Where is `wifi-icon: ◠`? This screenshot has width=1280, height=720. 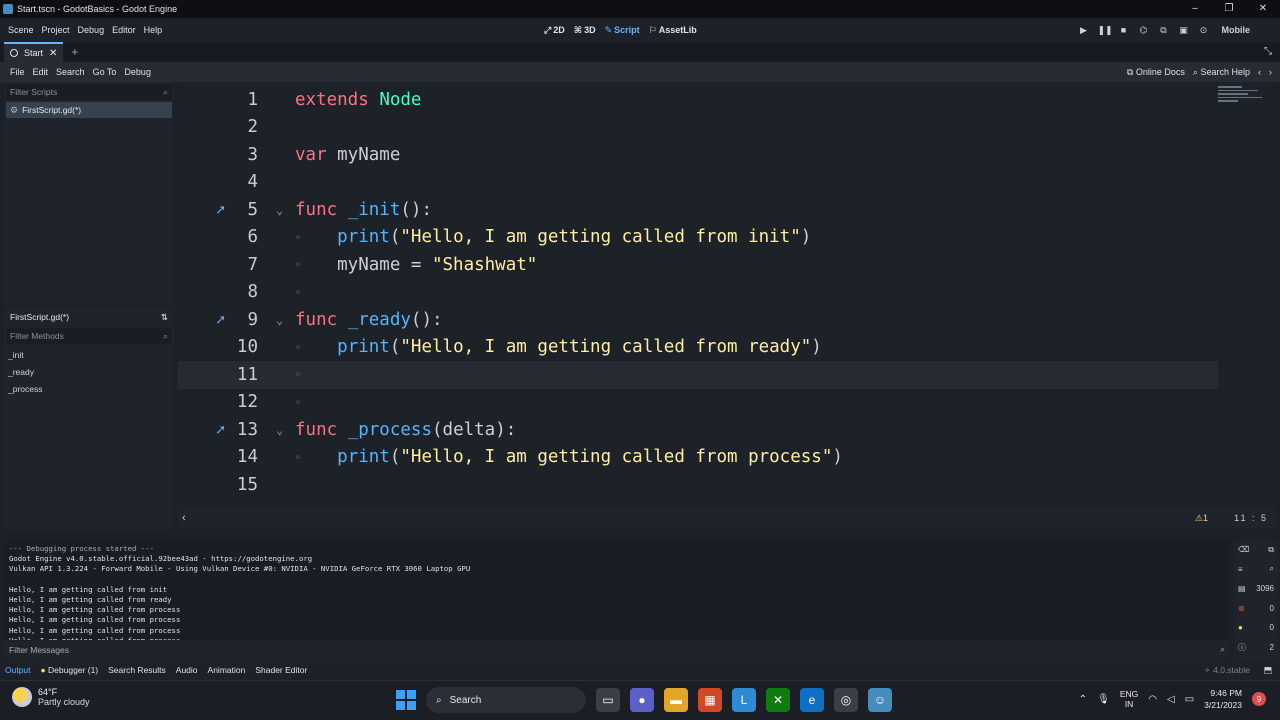 wifi-icon: ◠ is located at coordinates (1152, 699).